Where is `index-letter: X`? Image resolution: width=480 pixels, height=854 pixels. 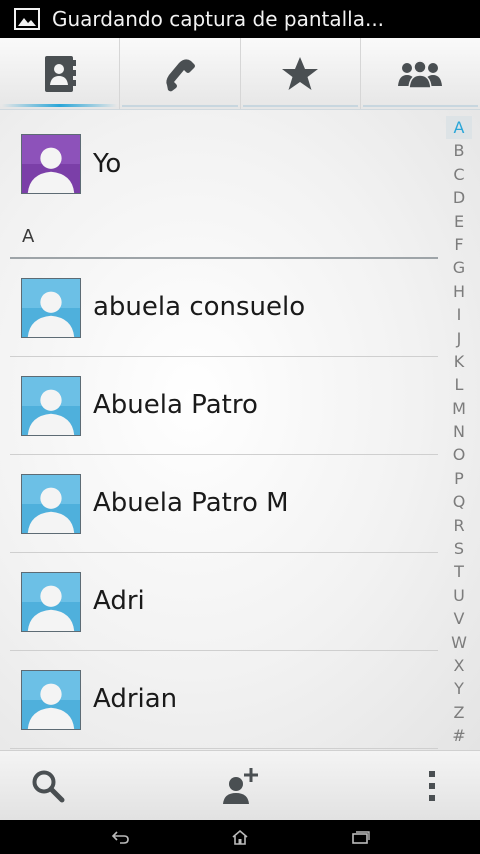
index-letter: X is located at coordinates (459, 665).